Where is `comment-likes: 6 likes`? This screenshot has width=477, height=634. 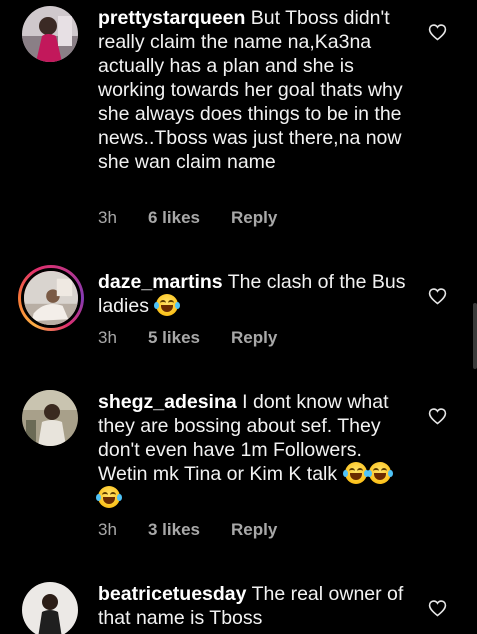 comment-likes: 6 likes is located at coordinates (189, 218).